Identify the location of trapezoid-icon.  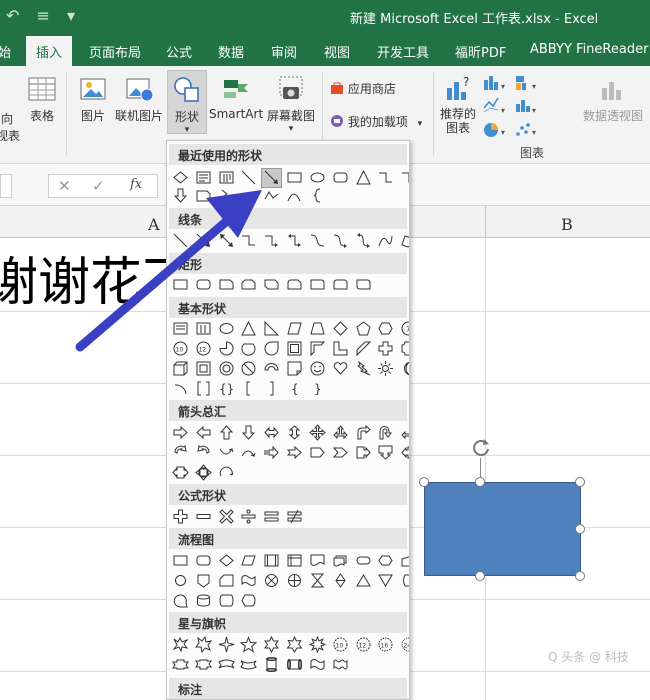
(317, 329).